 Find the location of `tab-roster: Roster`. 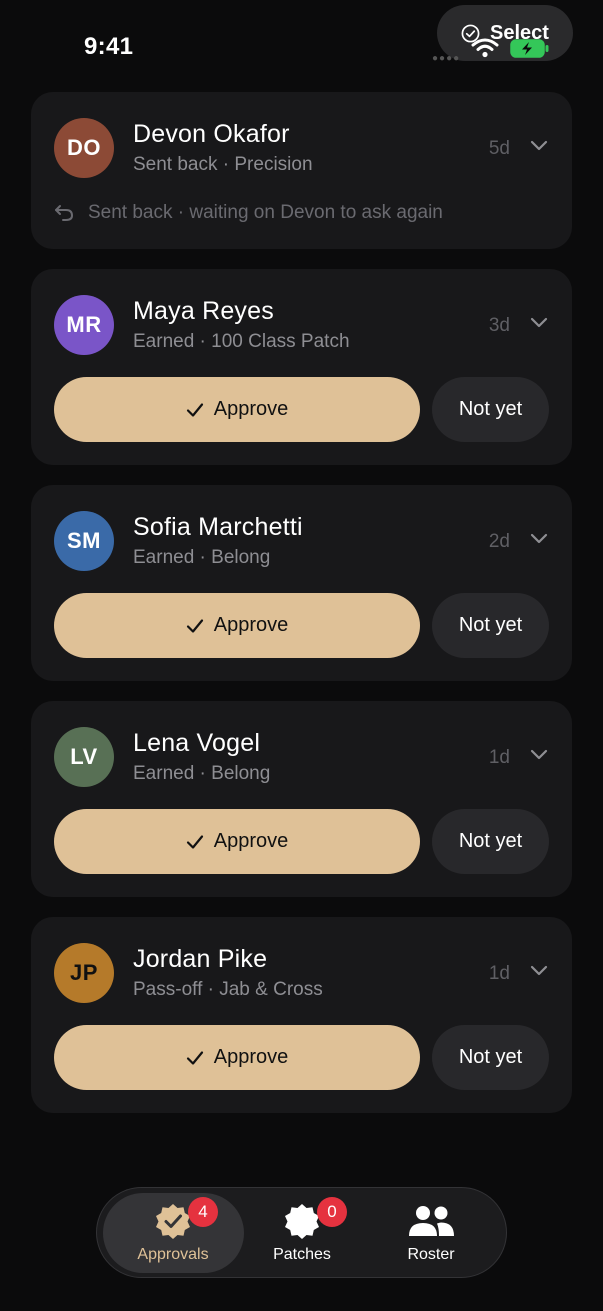

tab-roster: Roster is located at coordinates (431, 1233).